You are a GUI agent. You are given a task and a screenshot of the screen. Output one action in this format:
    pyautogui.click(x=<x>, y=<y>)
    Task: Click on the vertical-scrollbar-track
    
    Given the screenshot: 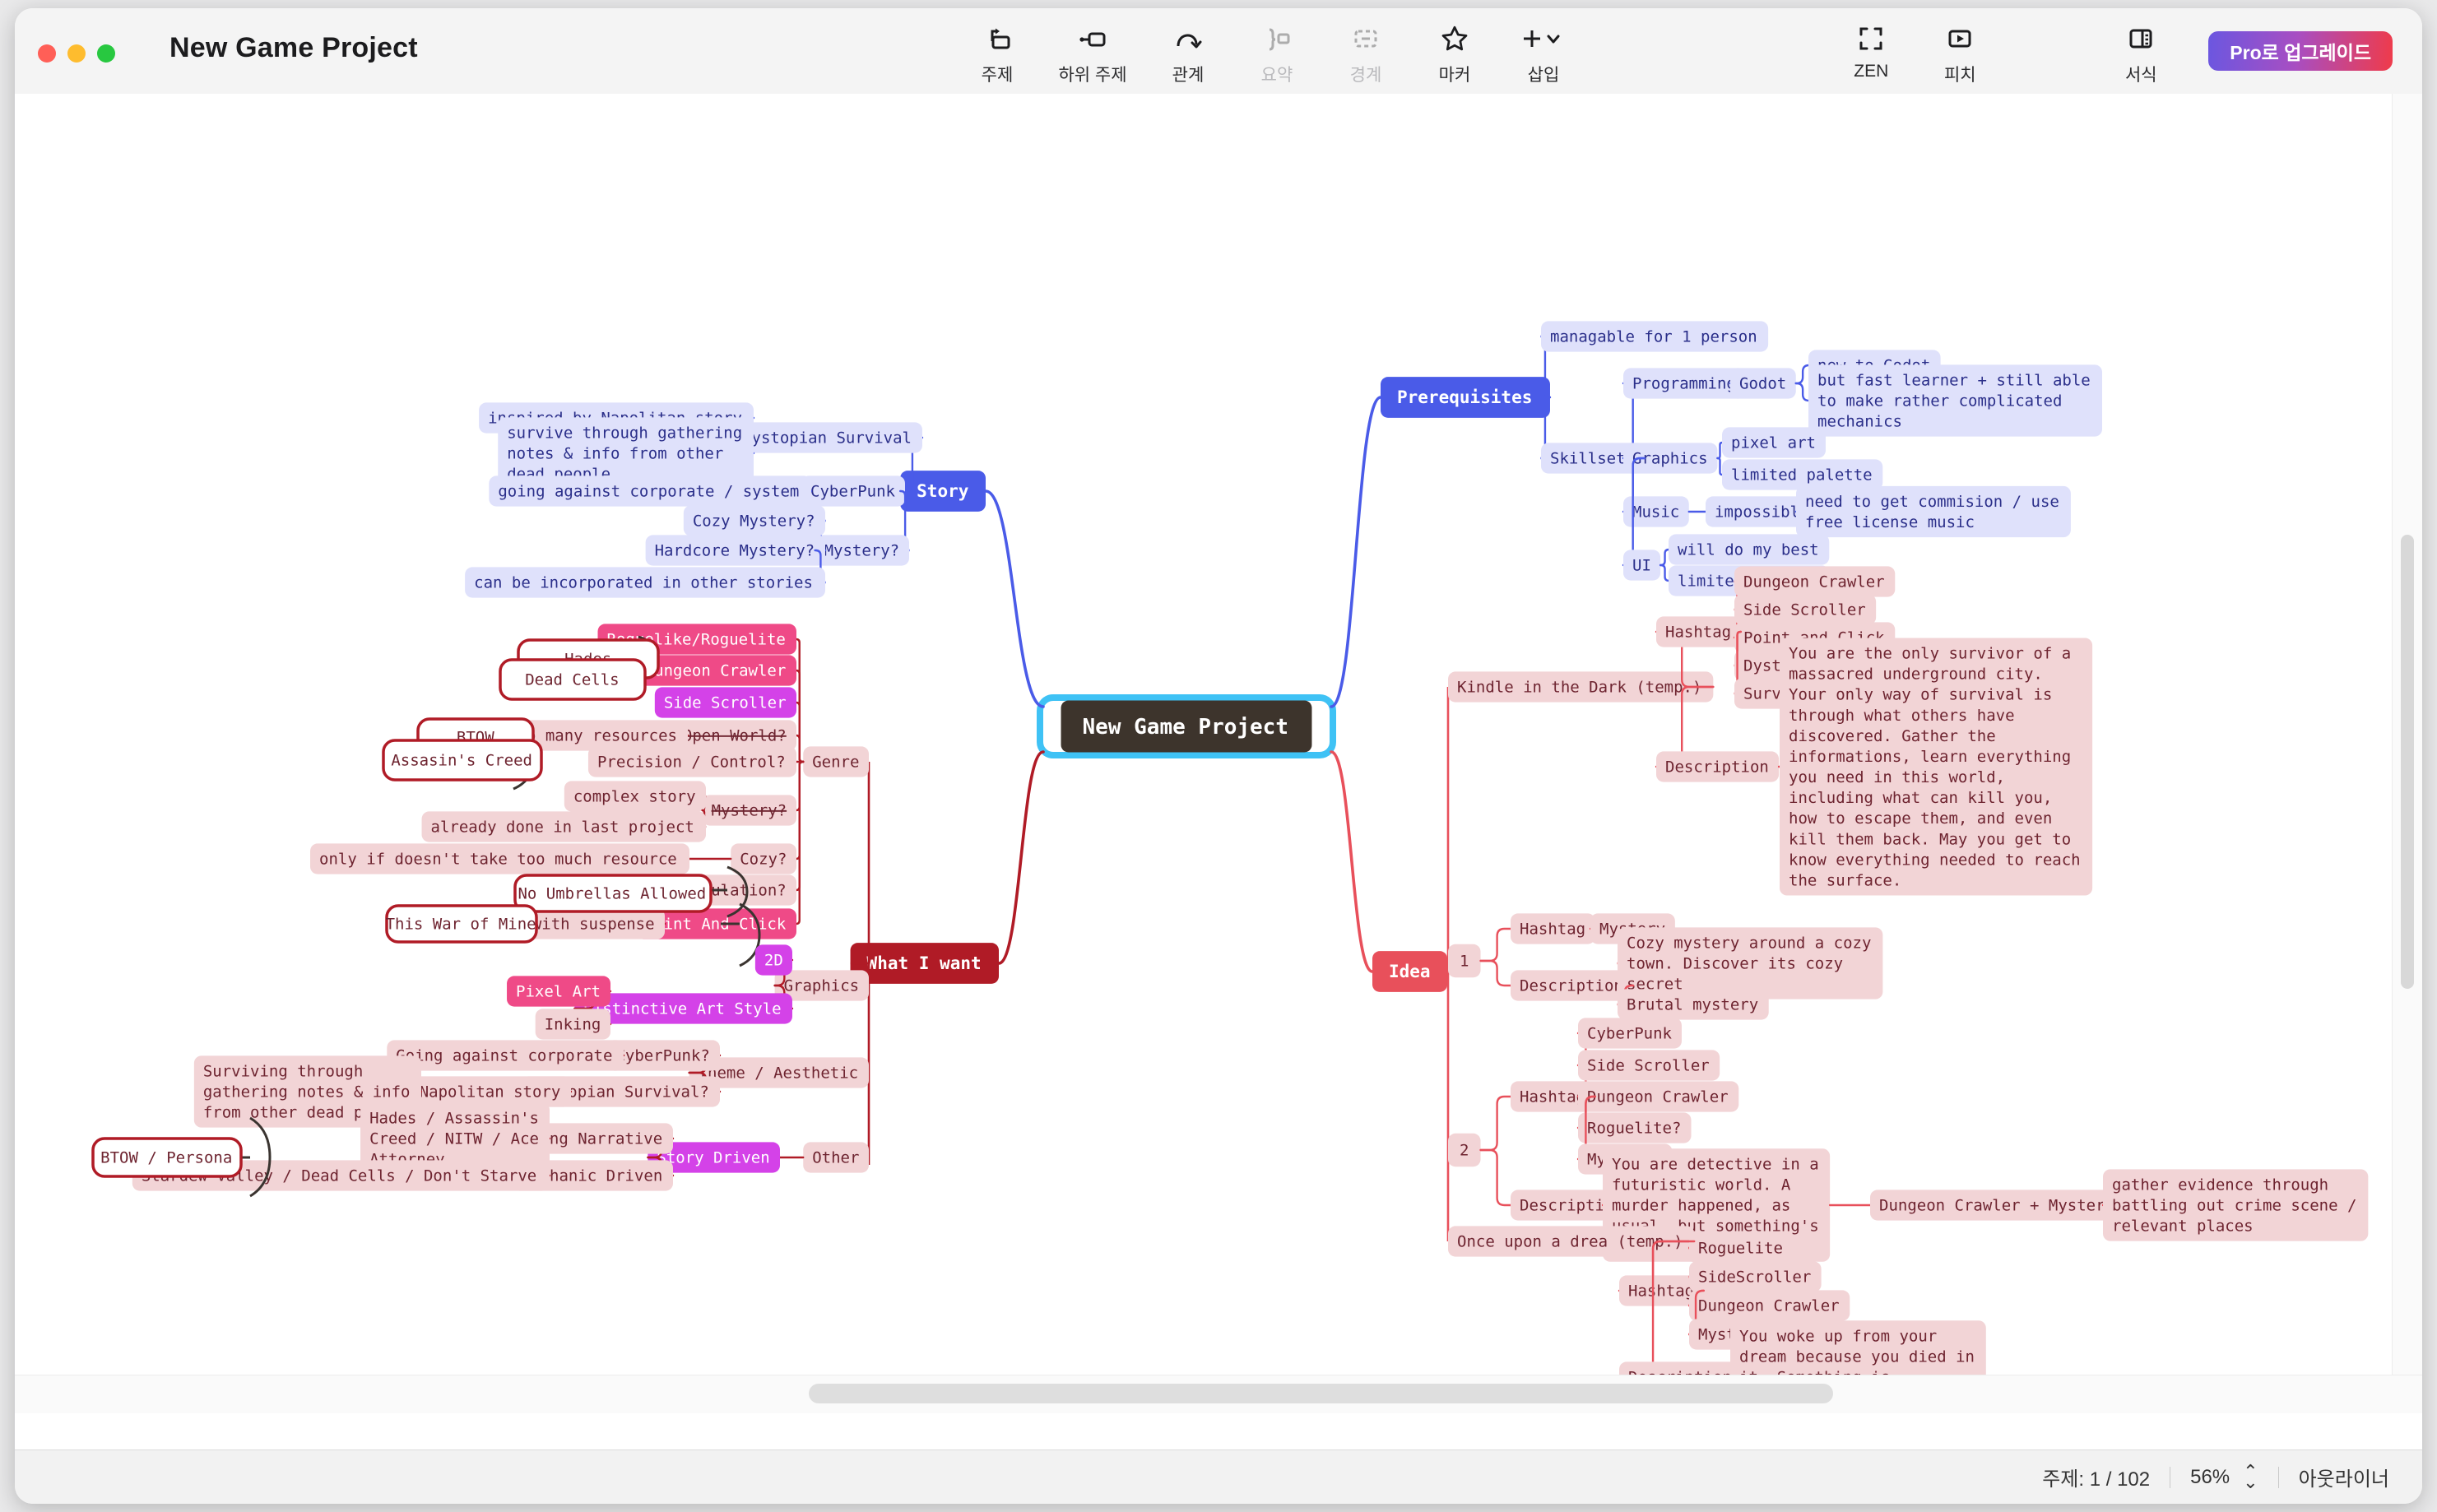 What is the action you would take?
    pyautogui.click(x=2407, y=753)
    